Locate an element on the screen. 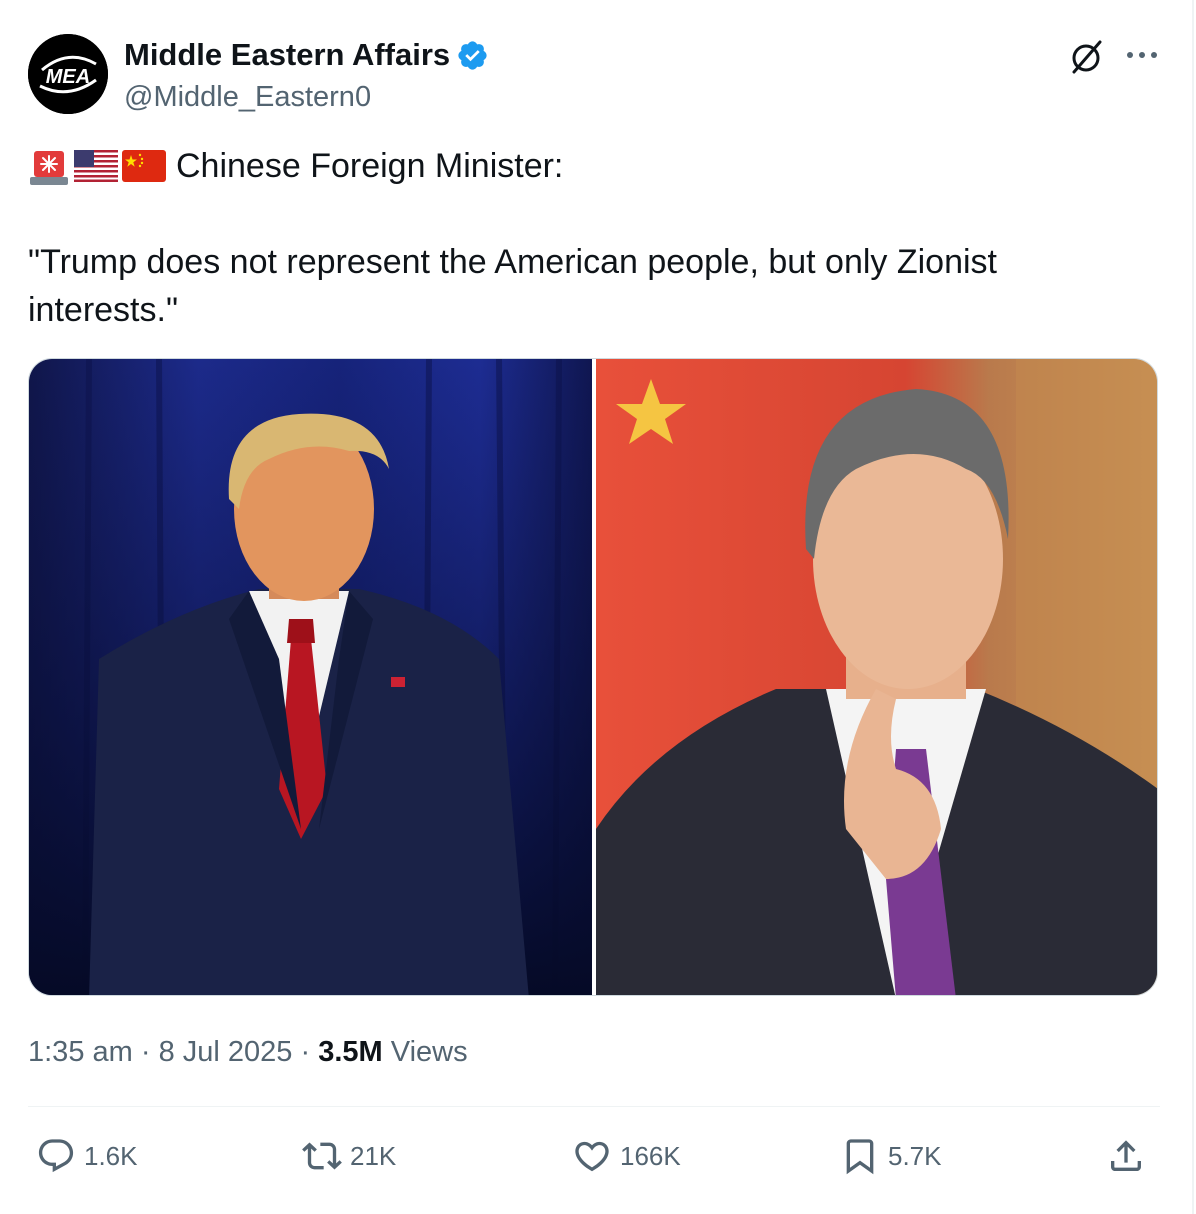 This screenshot has width=1196, height=1214. author-name: Middle Eastern Affairs is located at coordinates (306, 55).